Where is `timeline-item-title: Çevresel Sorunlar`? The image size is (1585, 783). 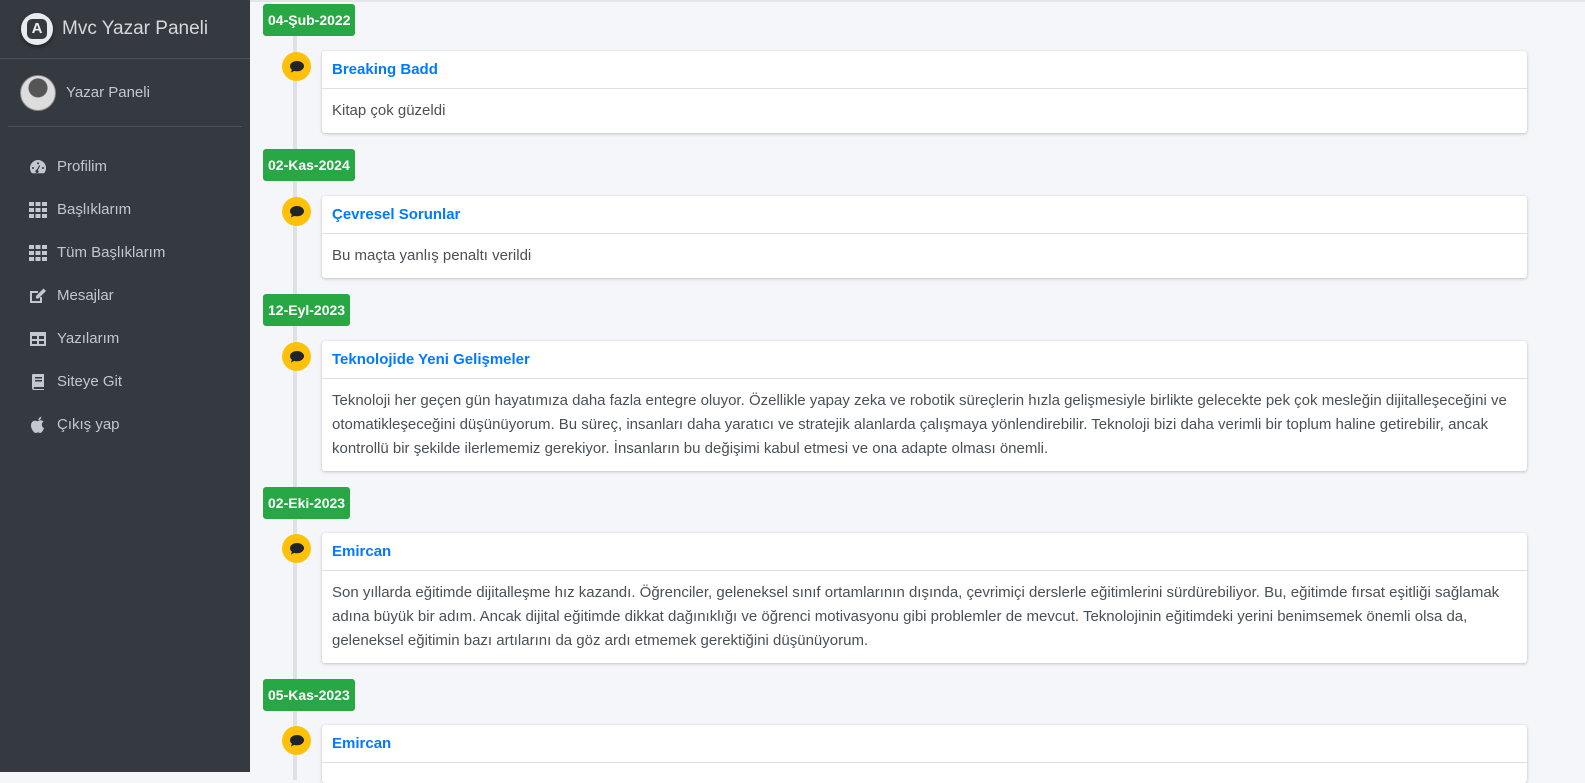 timeline-item-title: Çevresel Sorunlar is located at coordinates (924, 215).